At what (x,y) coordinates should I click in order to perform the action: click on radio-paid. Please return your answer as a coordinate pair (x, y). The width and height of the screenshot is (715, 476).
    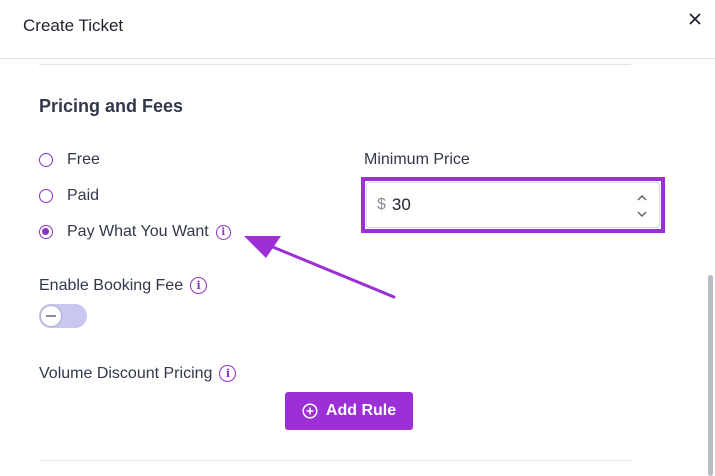
    Looking at the image, I should click on (46, 196).